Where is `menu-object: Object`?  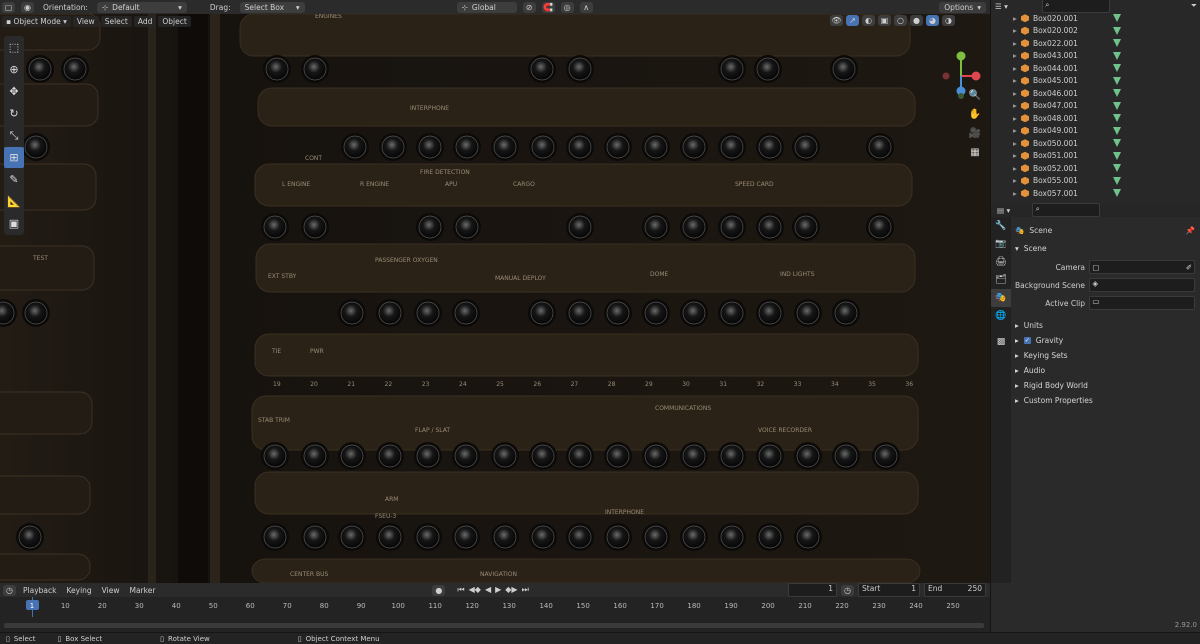 menu-object: Object is located at coordinates (174, 21).